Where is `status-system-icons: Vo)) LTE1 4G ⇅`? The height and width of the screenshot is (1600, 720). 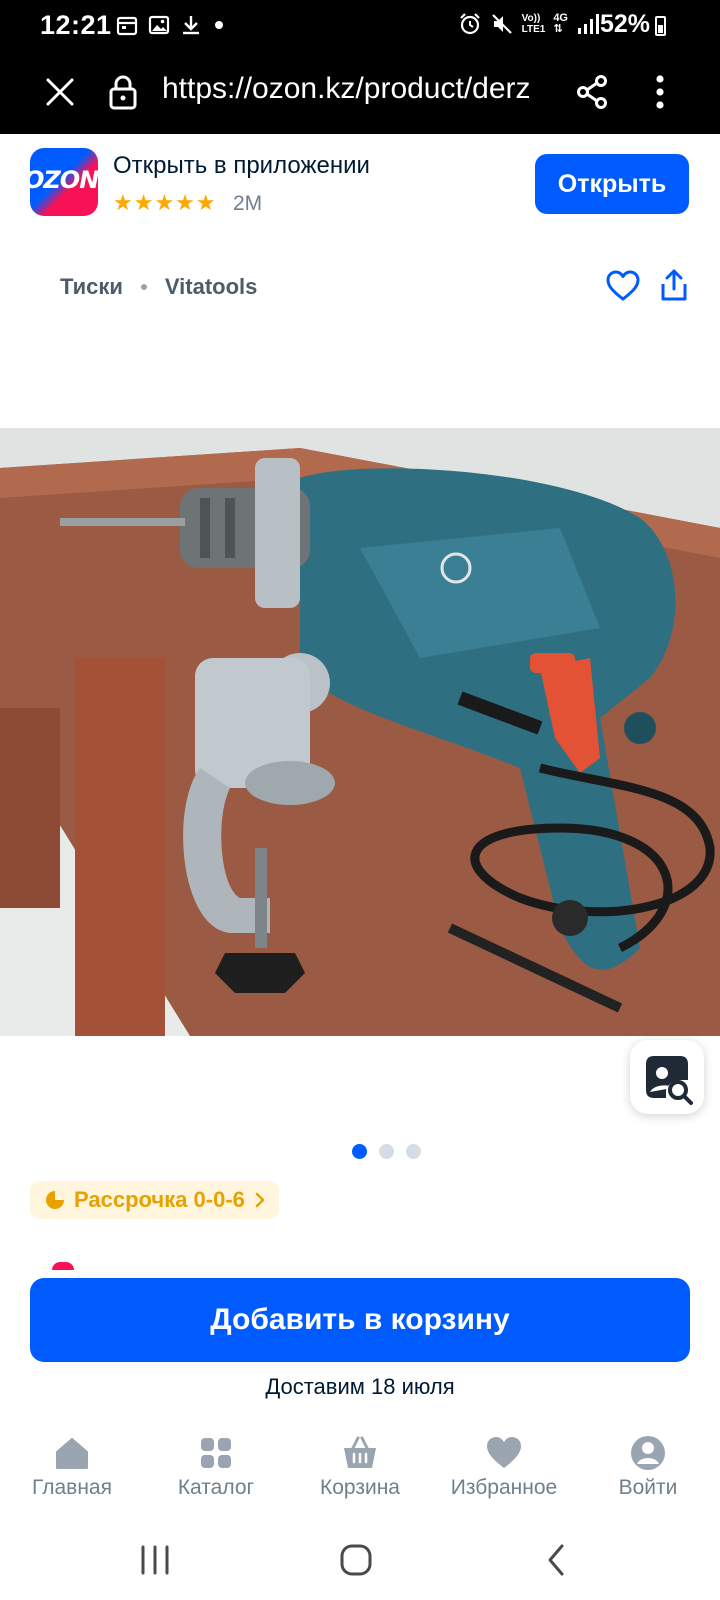 status-system-icons: Vo)) LTE1 4G ⇅ is located at coordinates (529, 24).